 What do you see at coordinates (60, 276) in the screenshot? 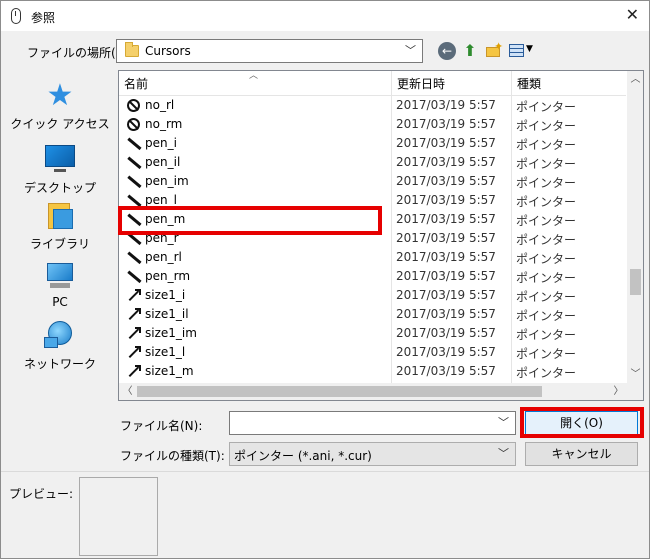
I see `pc-icon` at bounding box center [60, 276].